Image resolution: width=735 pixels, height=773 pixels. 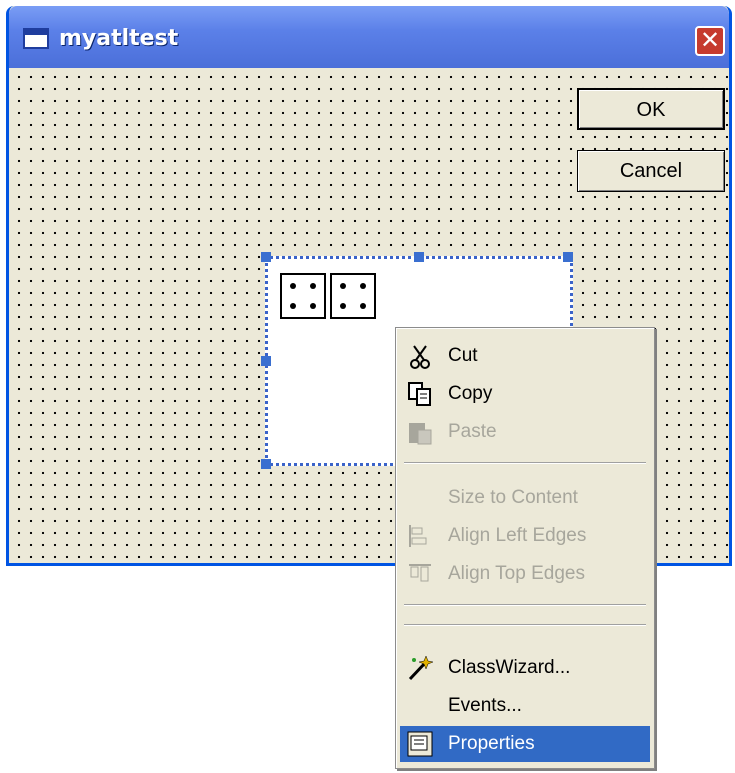 What do you see at coordinates (369, 37) in the screenshot?
I see `title-bar: myatltest ✕` at bounding box center [369, 37].